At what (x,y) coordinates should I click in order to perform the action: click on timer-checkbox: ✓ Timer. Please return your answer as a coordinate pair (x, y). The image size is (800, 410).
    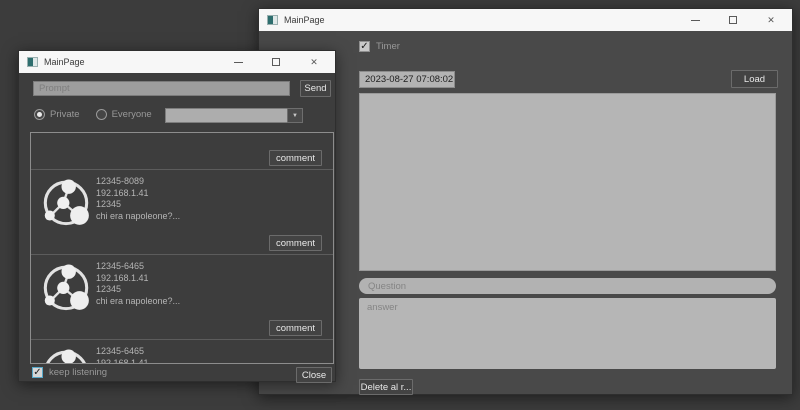
    Looking at the image, I should click on (379, 46).